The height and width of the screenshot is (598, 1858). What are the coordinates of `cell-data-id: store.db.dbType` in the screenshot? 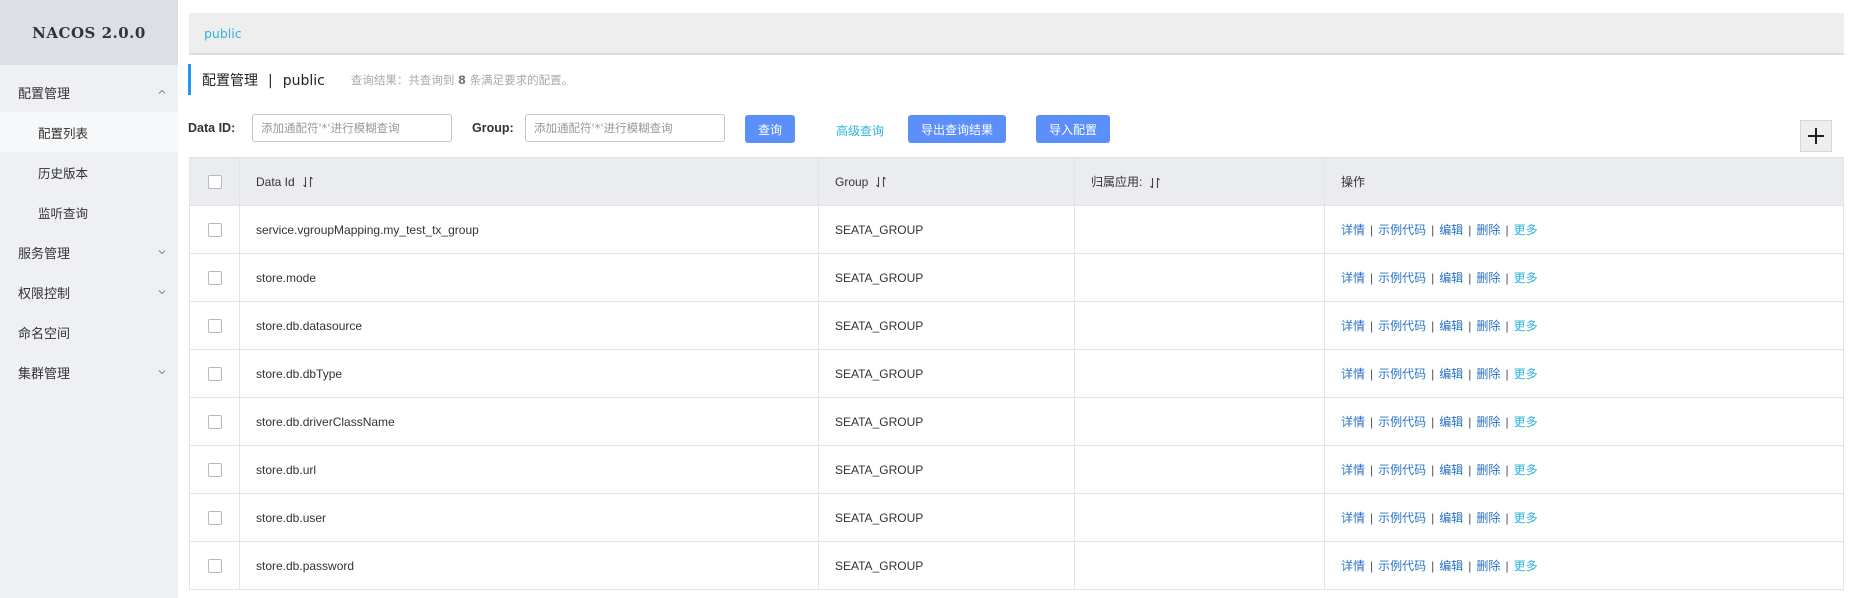 It's located at (529, 373).